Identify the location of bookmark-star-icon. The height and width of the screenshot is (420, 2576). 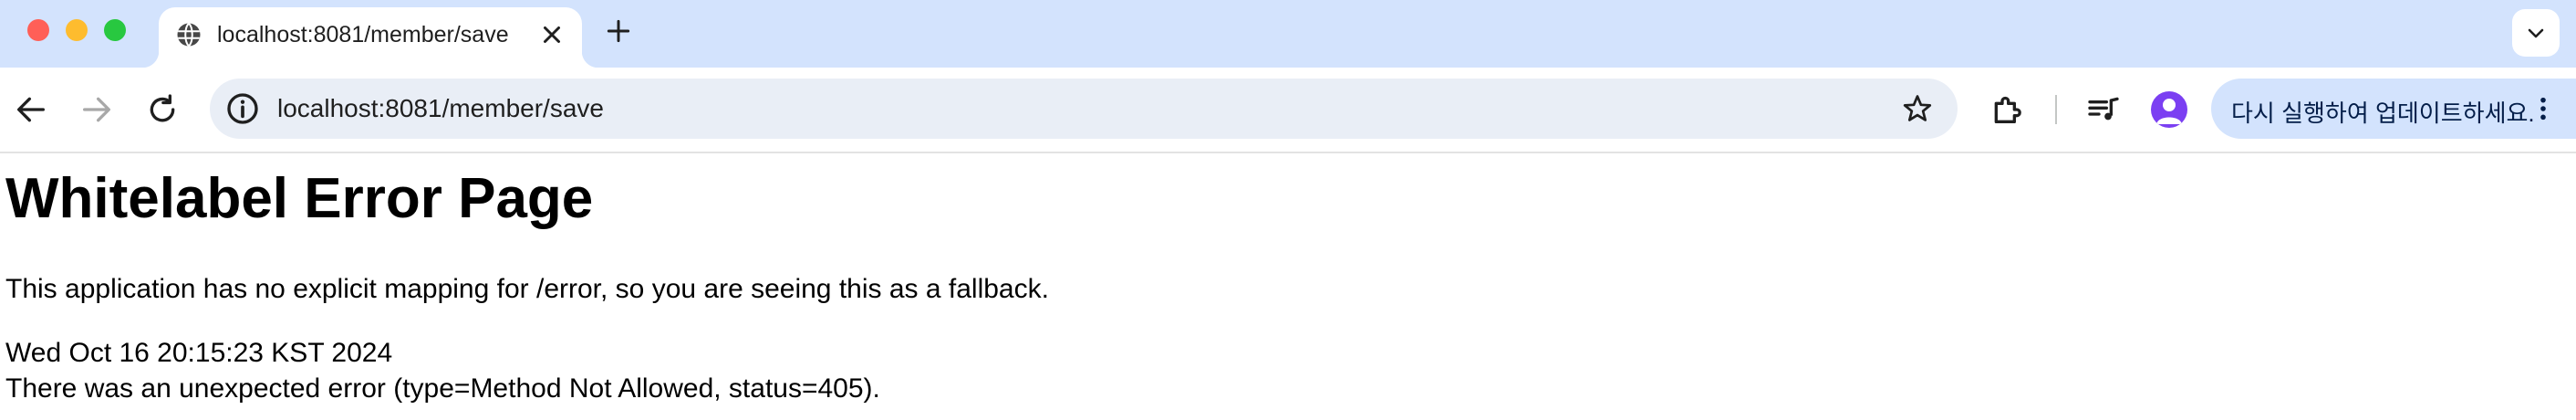
(1918, 108).